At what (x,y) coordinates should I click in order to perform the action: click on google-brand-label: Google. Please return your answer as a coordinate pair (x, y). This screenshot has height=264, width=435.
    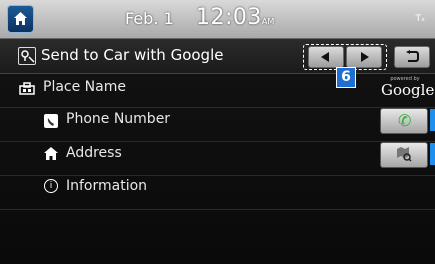
    Looking at the image, I should click on (408, 90).